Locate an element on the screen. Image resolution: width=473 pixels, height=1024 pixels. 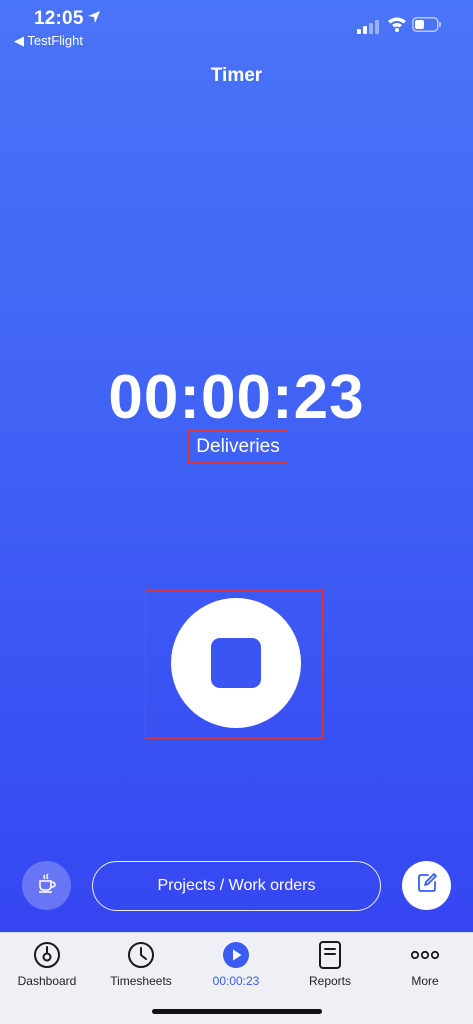
tab-label: Timesheets is located at coordinates (141, 981).